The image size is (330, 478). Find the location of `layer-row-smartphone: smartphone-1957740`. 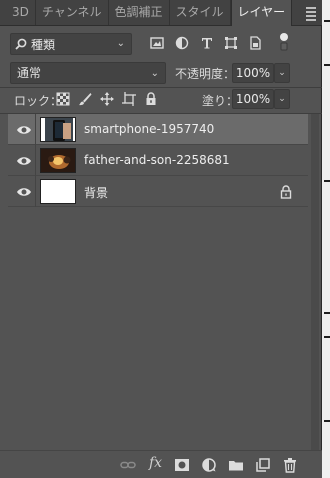

layer-row-smartphone: smartphone-1957740 is located at coordinates (158, 129).